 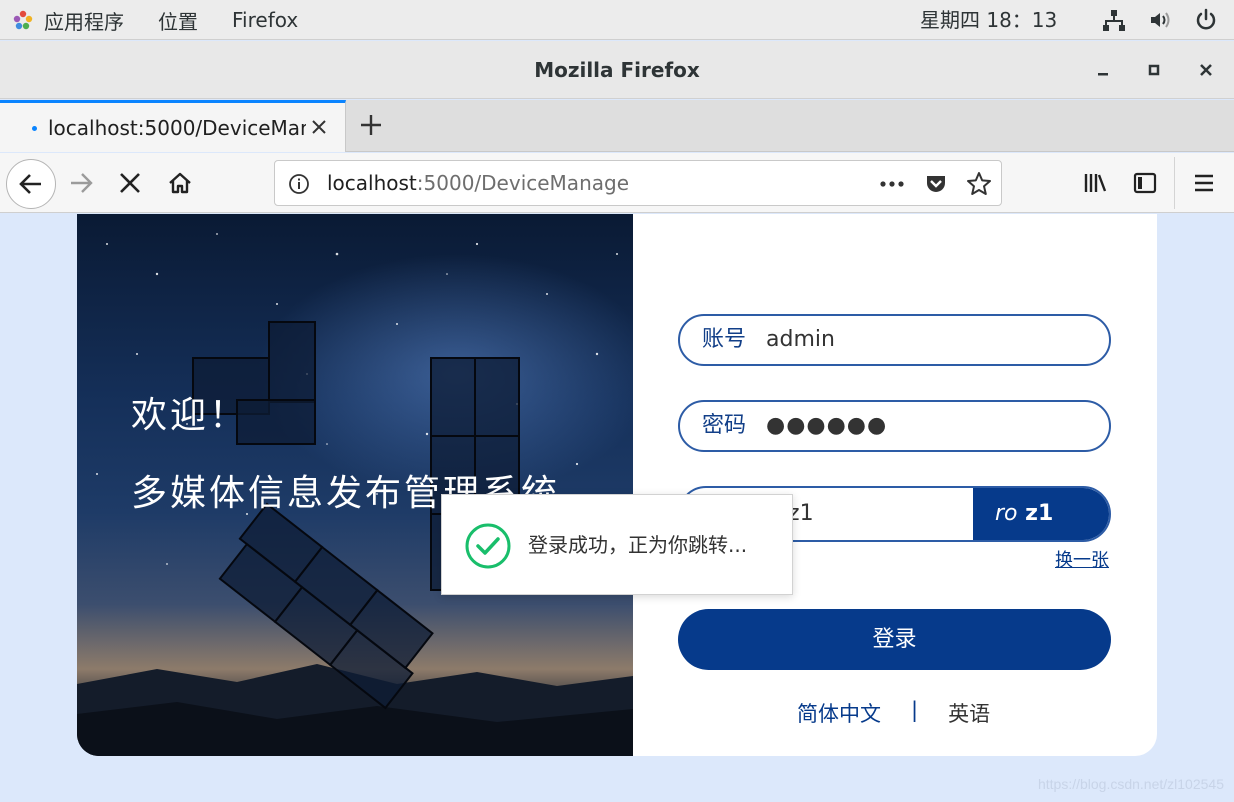 I want to click on tab-device-manage: localhost:5000/DeviceManage, so click(x=173, y=126).